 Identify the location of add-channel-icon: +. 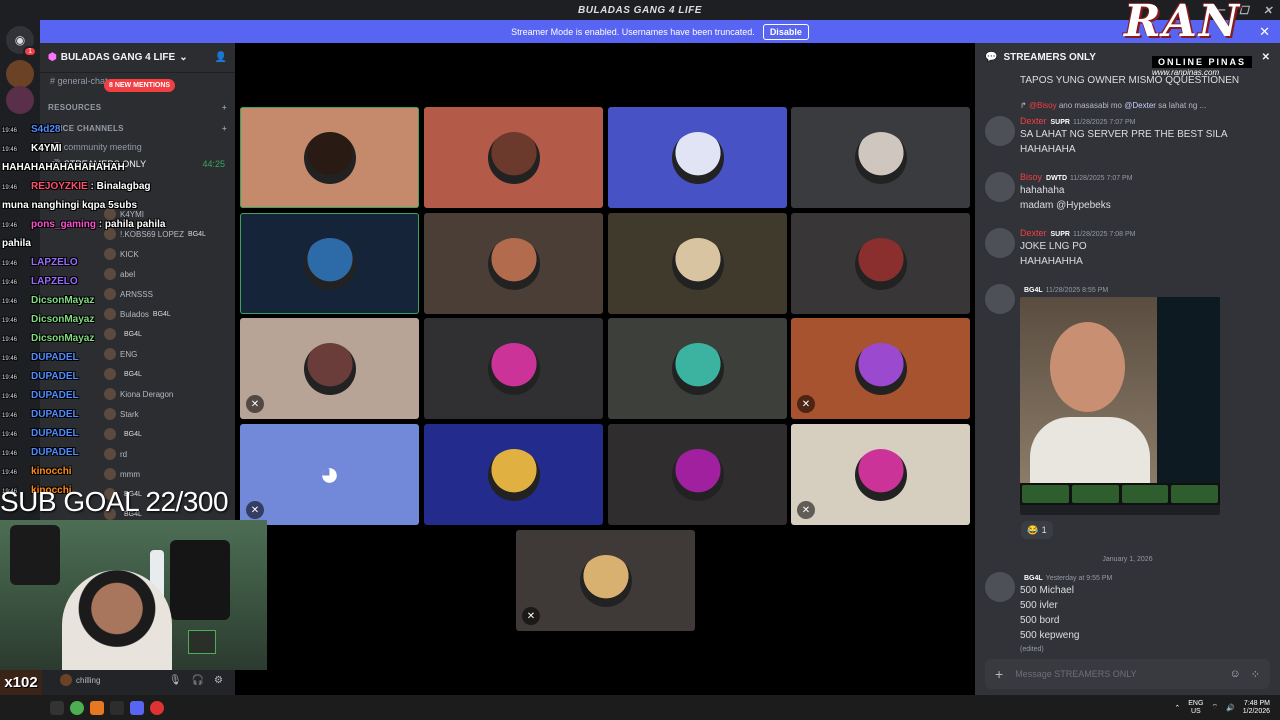
(224, 107).